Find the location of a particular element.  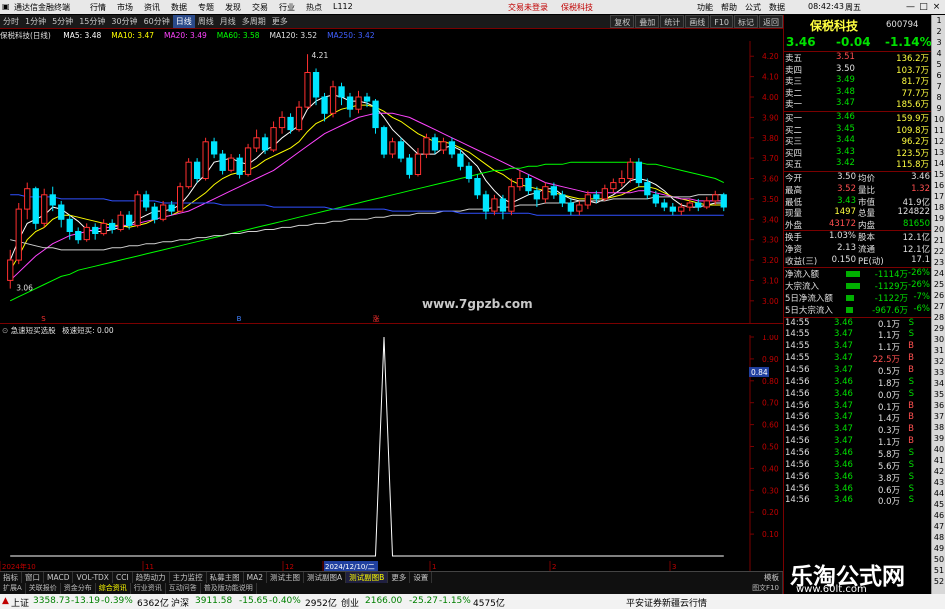

period-tab: 周线 is located at coordinates (206, 21).